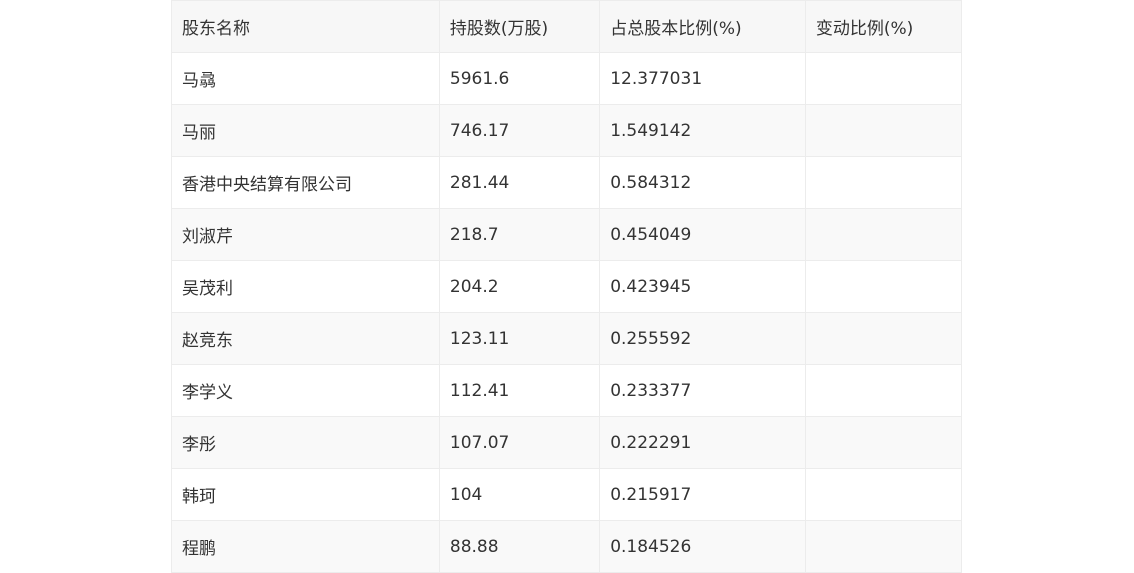 The height and width of the screenshot is (573, 1134). I want to click on cell-shareholder-name: 马骉, so click(305, 78).